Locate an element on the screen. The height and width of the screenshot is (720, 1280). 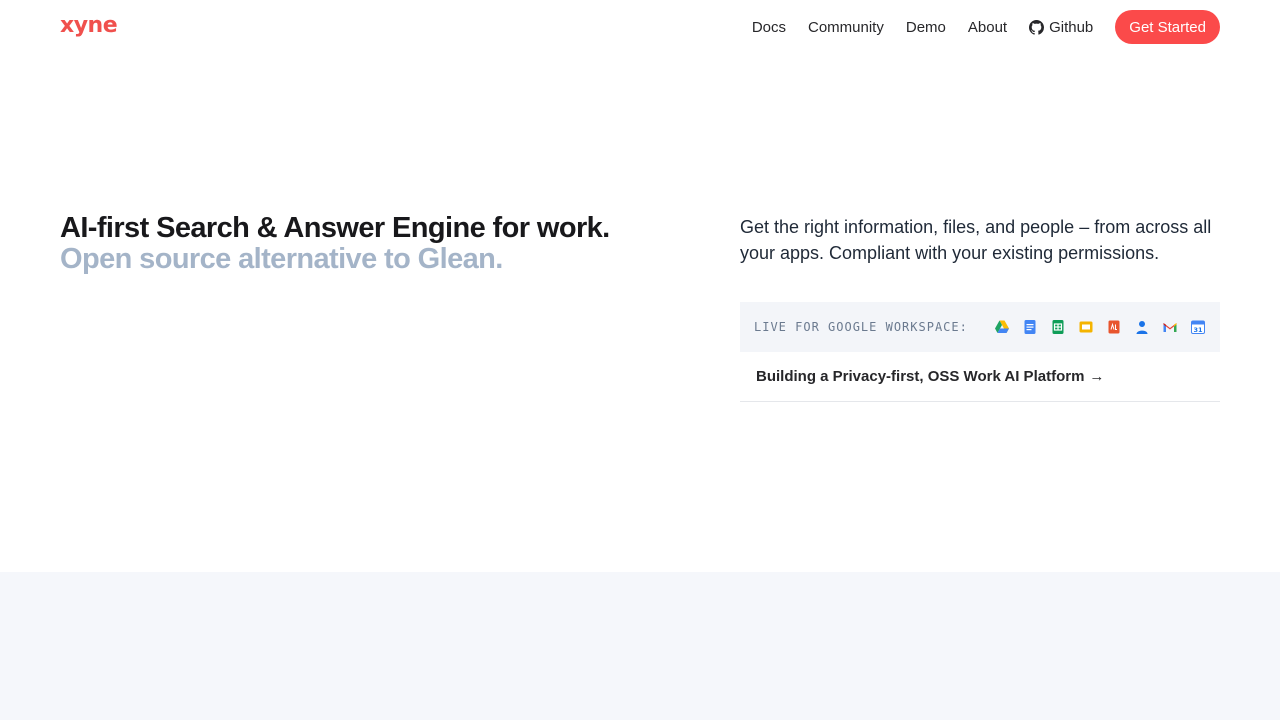
nav-link-about: About is located at coordinates (987, 27).